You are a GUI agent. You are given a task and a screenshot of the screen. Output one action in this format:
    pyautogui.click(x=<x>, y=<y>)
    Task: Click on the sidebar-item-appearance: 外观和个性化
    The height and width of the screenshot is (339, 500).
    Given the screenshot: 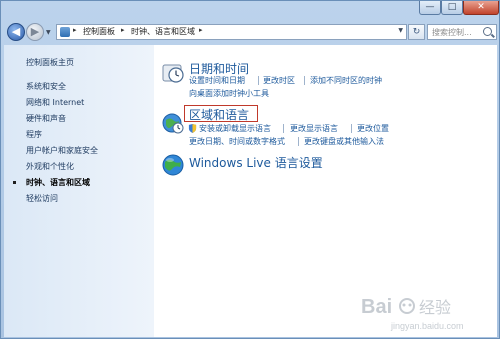 What is the action you would take?
    pyautogui.click(x=50, y=166)
    